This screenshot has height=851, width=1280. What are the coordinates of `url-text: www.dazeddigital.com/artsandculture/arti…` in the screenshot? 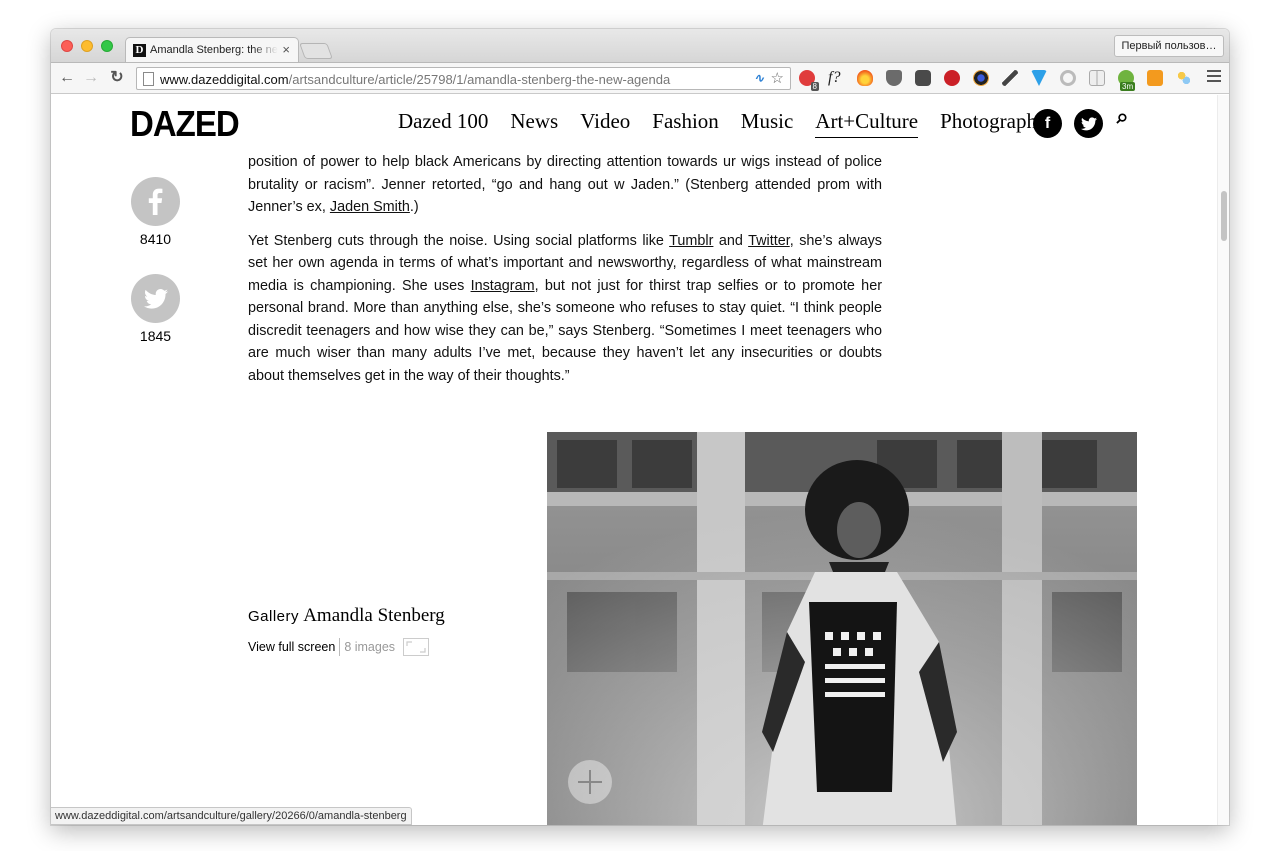 It's located at (415, 79).